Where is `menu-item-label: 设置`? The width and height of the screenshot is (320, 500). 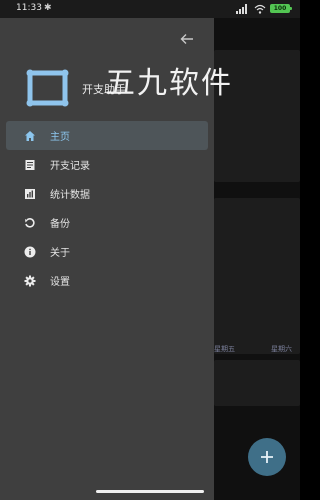 menu-item-label: 设置 is located at coordinates (60, 282).